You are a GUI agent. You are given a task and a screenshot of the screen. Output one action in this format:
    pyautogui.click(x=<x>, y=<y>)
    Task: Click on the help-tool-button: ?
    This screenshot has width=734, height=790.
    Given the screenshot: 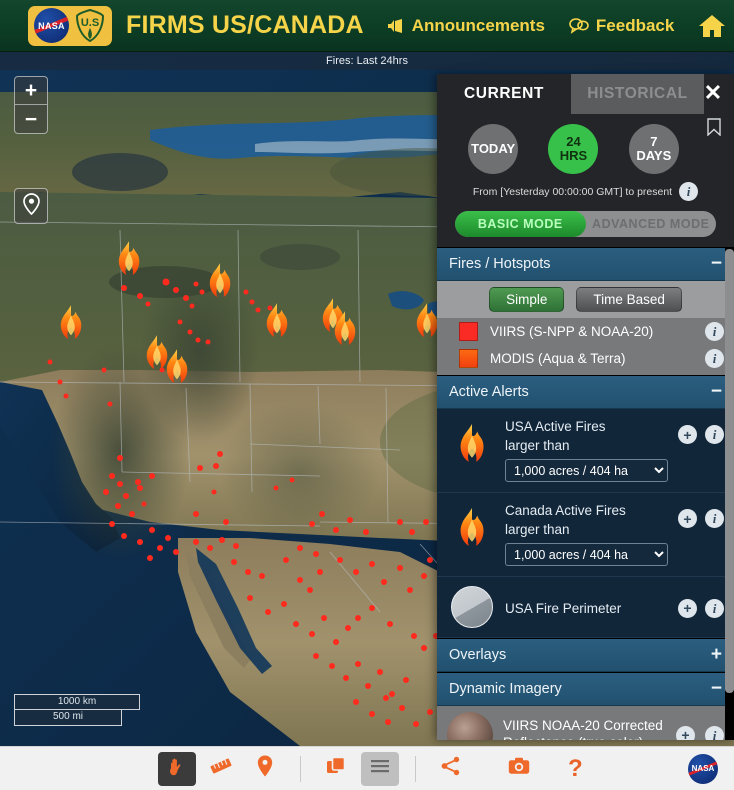 What is the action you would take?
    pyautogui.click(x=575, y=768)
    